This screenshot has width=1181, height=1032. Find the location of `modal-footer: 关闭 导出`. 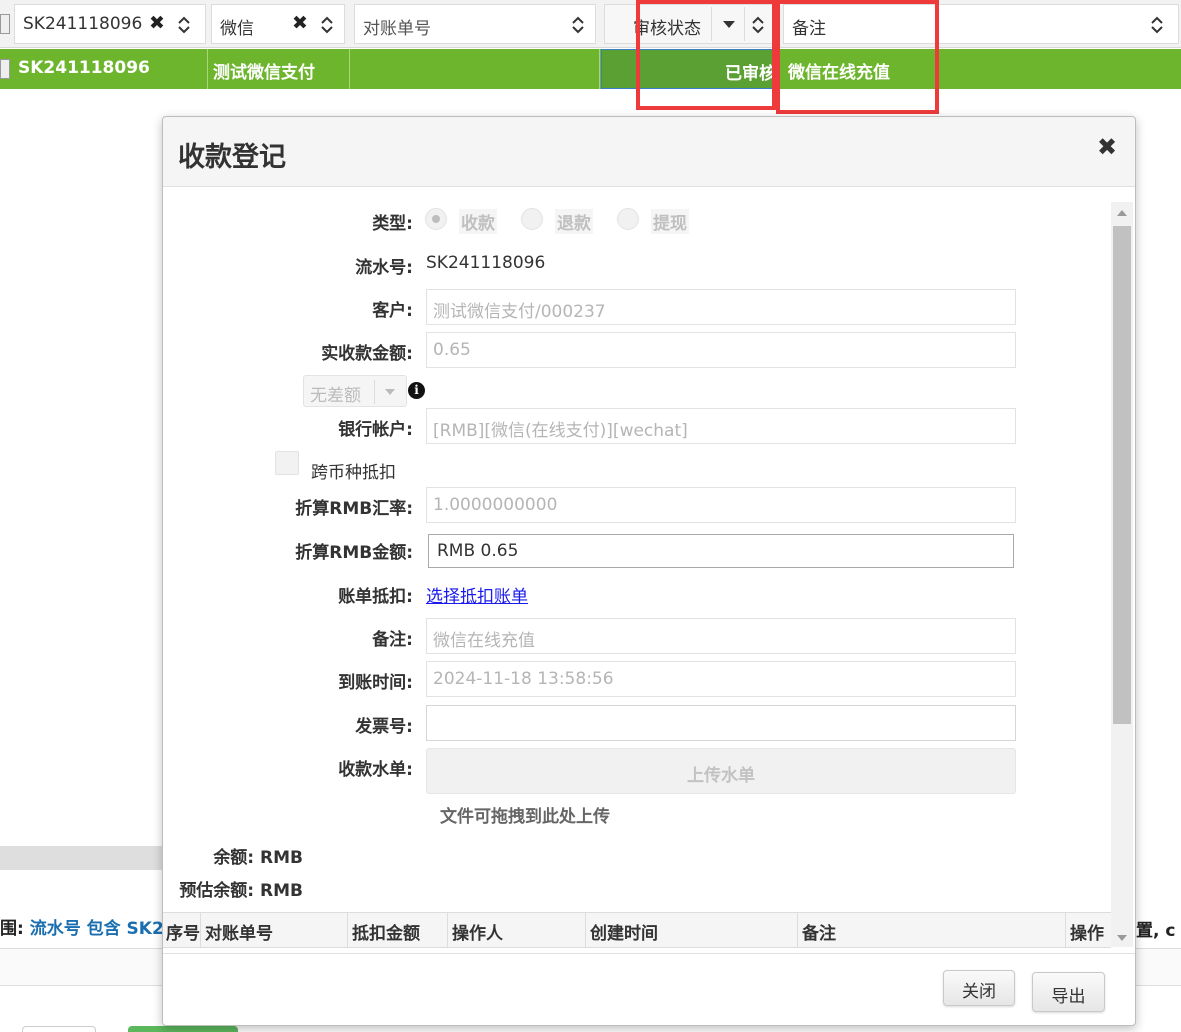

modal-footer: 关闭 导出 is located at coordinates (649, 989).